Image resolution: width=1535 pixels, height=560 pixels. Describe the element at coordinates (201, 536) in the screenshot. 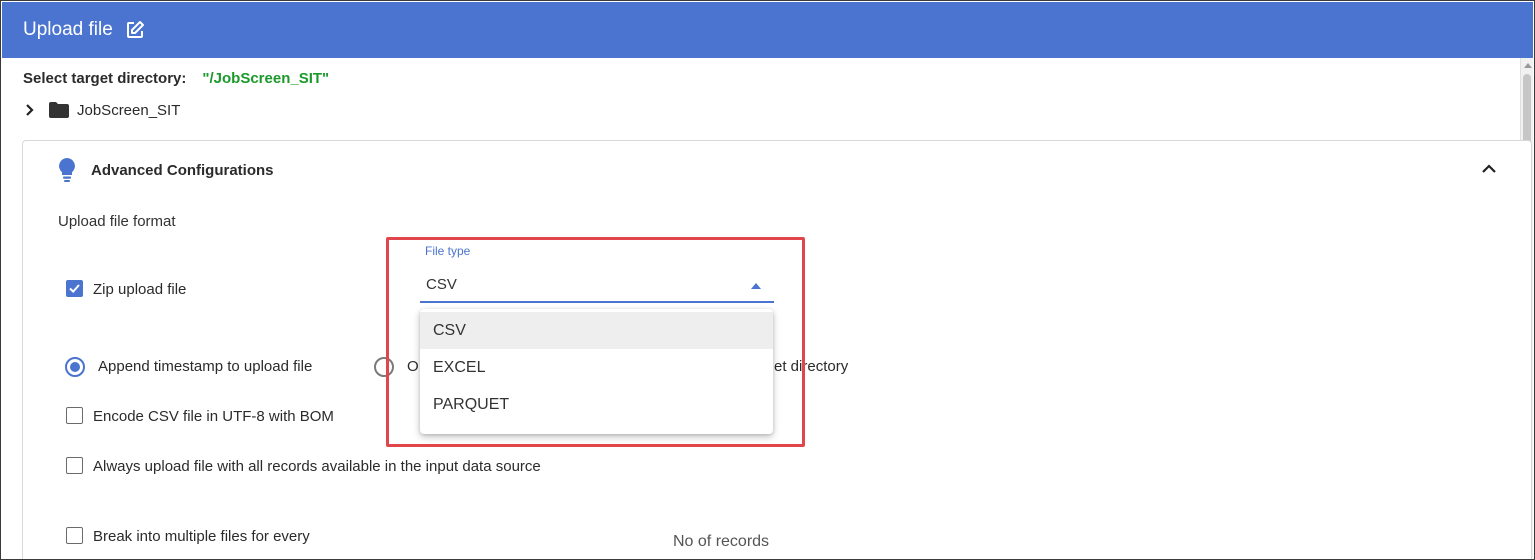

I see `break-files-label: Break into multiple files for every` at that location.